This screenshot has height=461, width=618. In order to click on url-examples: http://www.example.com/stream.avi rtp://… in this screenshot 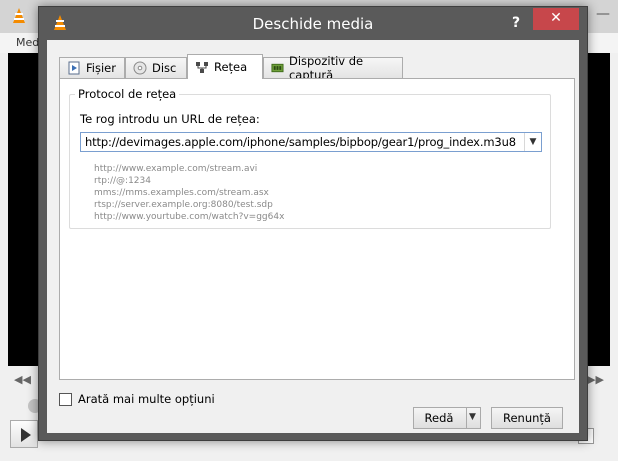, I will do `click(189, 193)`.